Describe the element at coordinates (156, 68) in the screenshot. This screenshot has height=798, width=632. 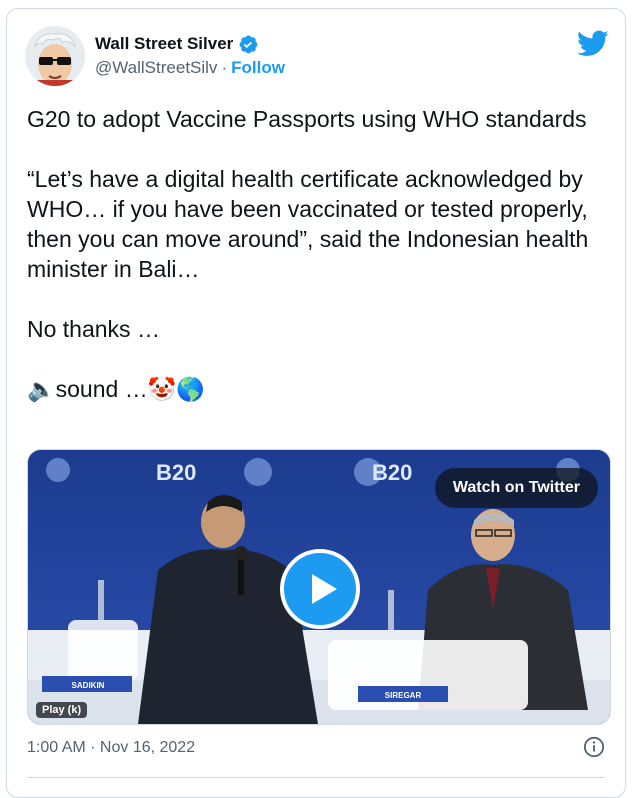
I see `handle: @WallStreetSilv` at that location.